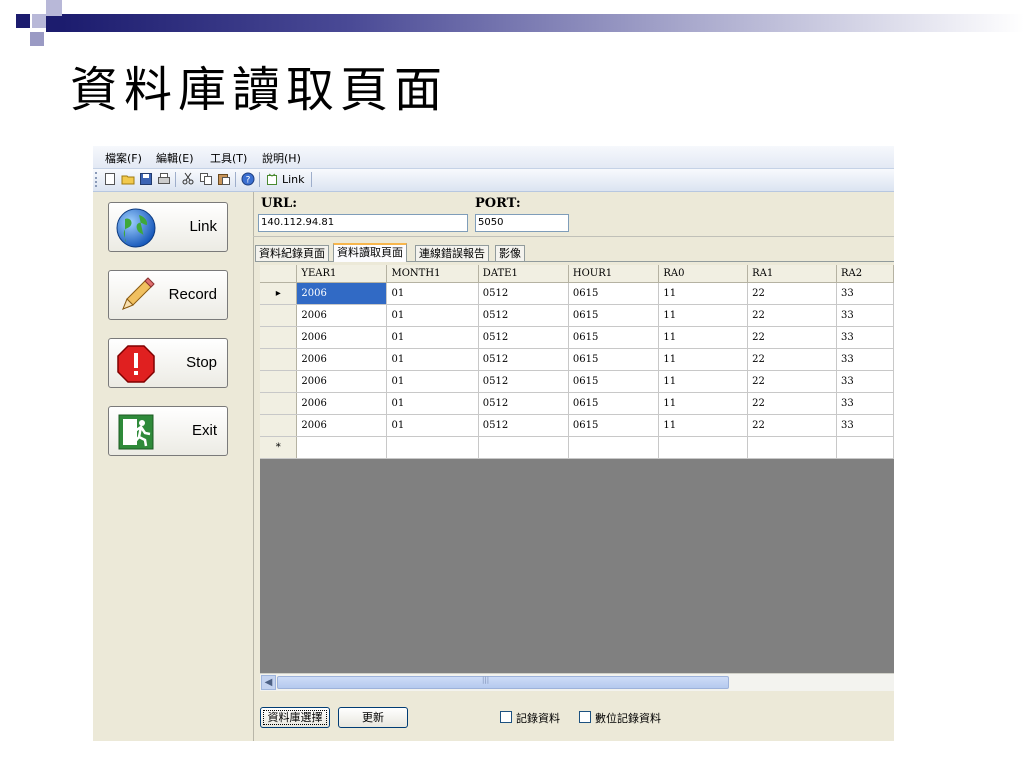 This screenshot has width=1024, height=768. Describe the element at coordinates (522, 223) in the screenshot. I see `port-input: 5050` at that location.